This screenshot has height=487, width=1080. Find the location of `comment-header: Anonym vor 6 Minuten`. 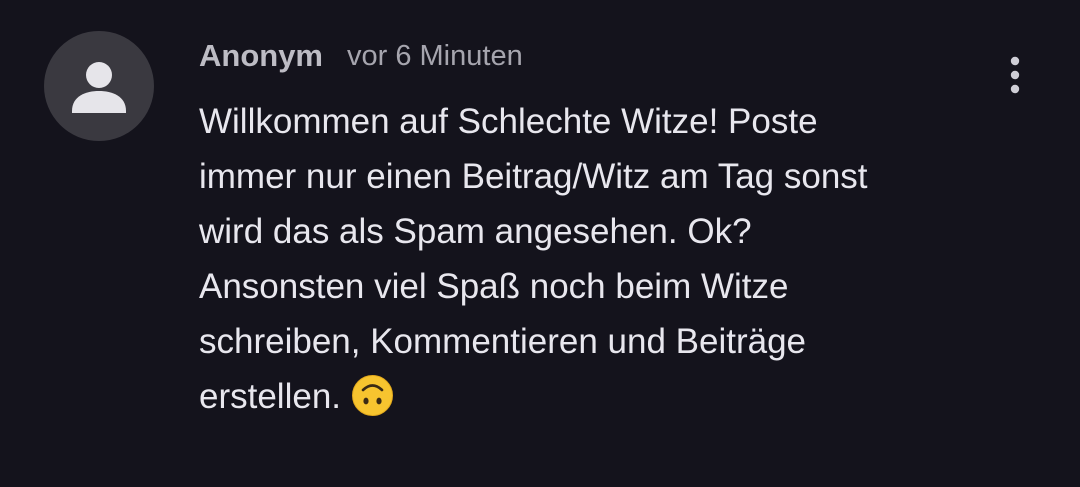

comment-header: Anonym vor 6 Minuten is located at coordinates (361, 56).